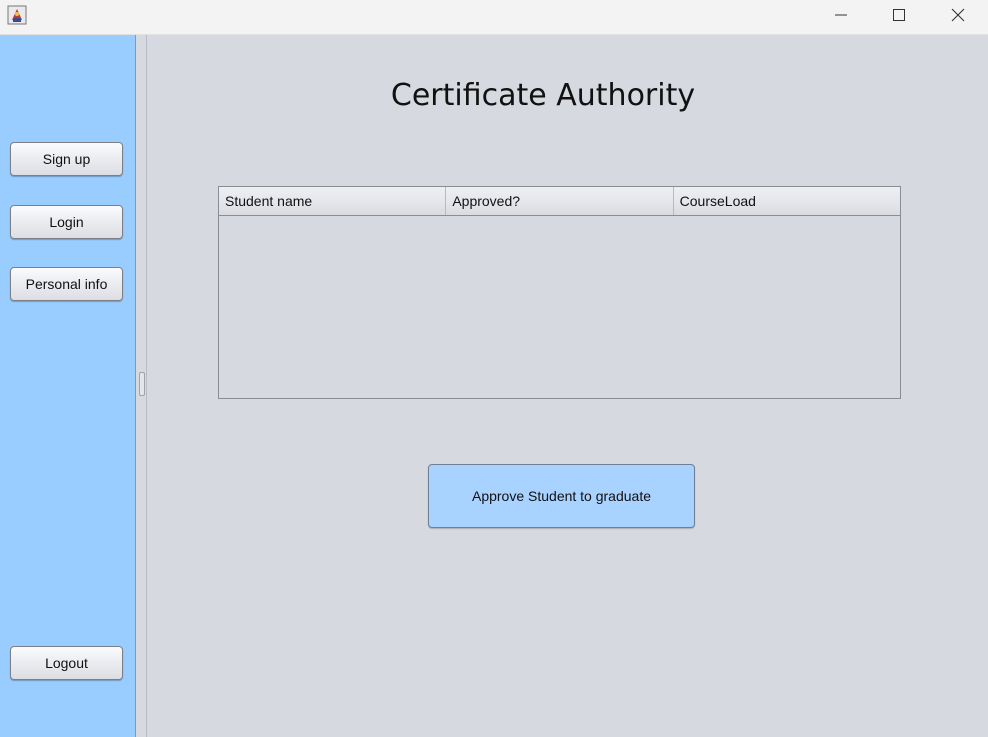  Describe the element at coordinates (561, 496) in the screenshot. I see `approve-student-button: Approve Student to graduate` at that location.